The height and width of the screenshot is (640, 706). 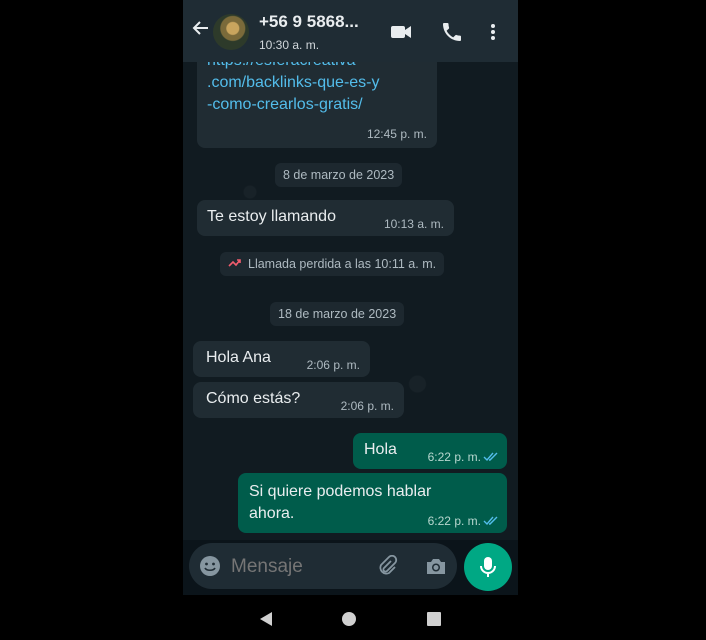 What do you see at coordinates (342, 264) in the screenshot?
I see `missed-call-text: Llamada perdida a las 10:11 a. m.` at bounding box center [342, 264].